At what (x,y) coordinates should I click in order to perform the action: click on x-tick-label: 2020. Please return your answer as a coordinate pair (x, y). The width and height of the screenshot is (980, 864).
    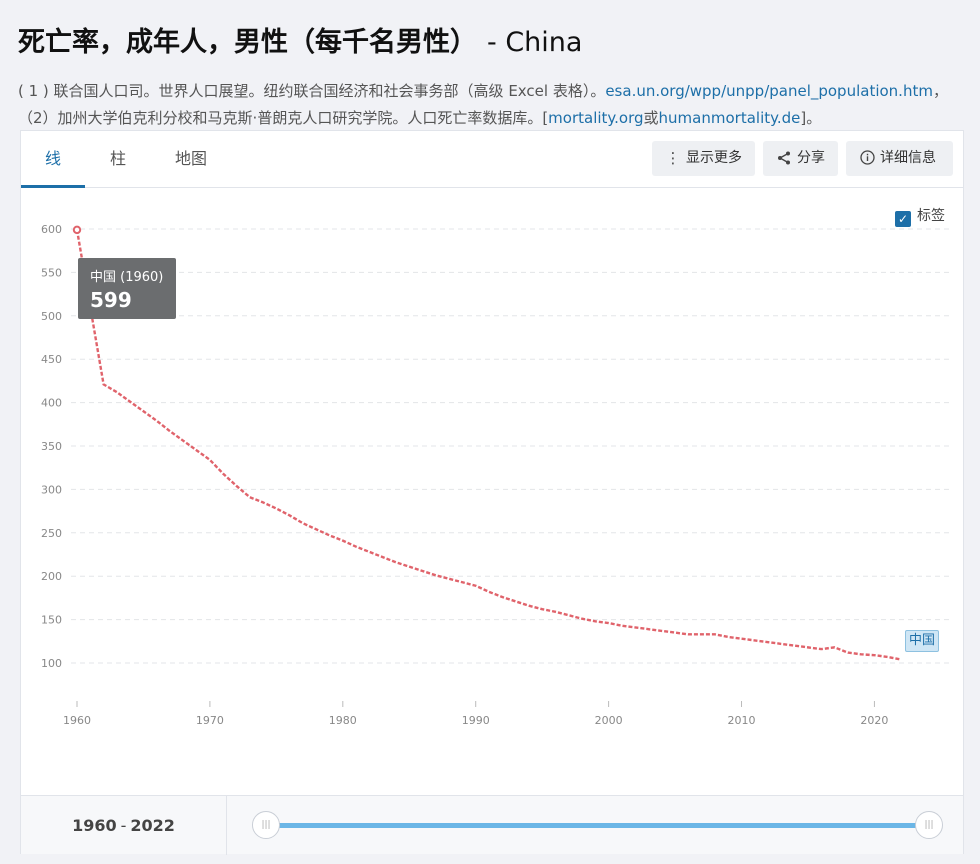
    Looking at the image, I should click on (874, 720).